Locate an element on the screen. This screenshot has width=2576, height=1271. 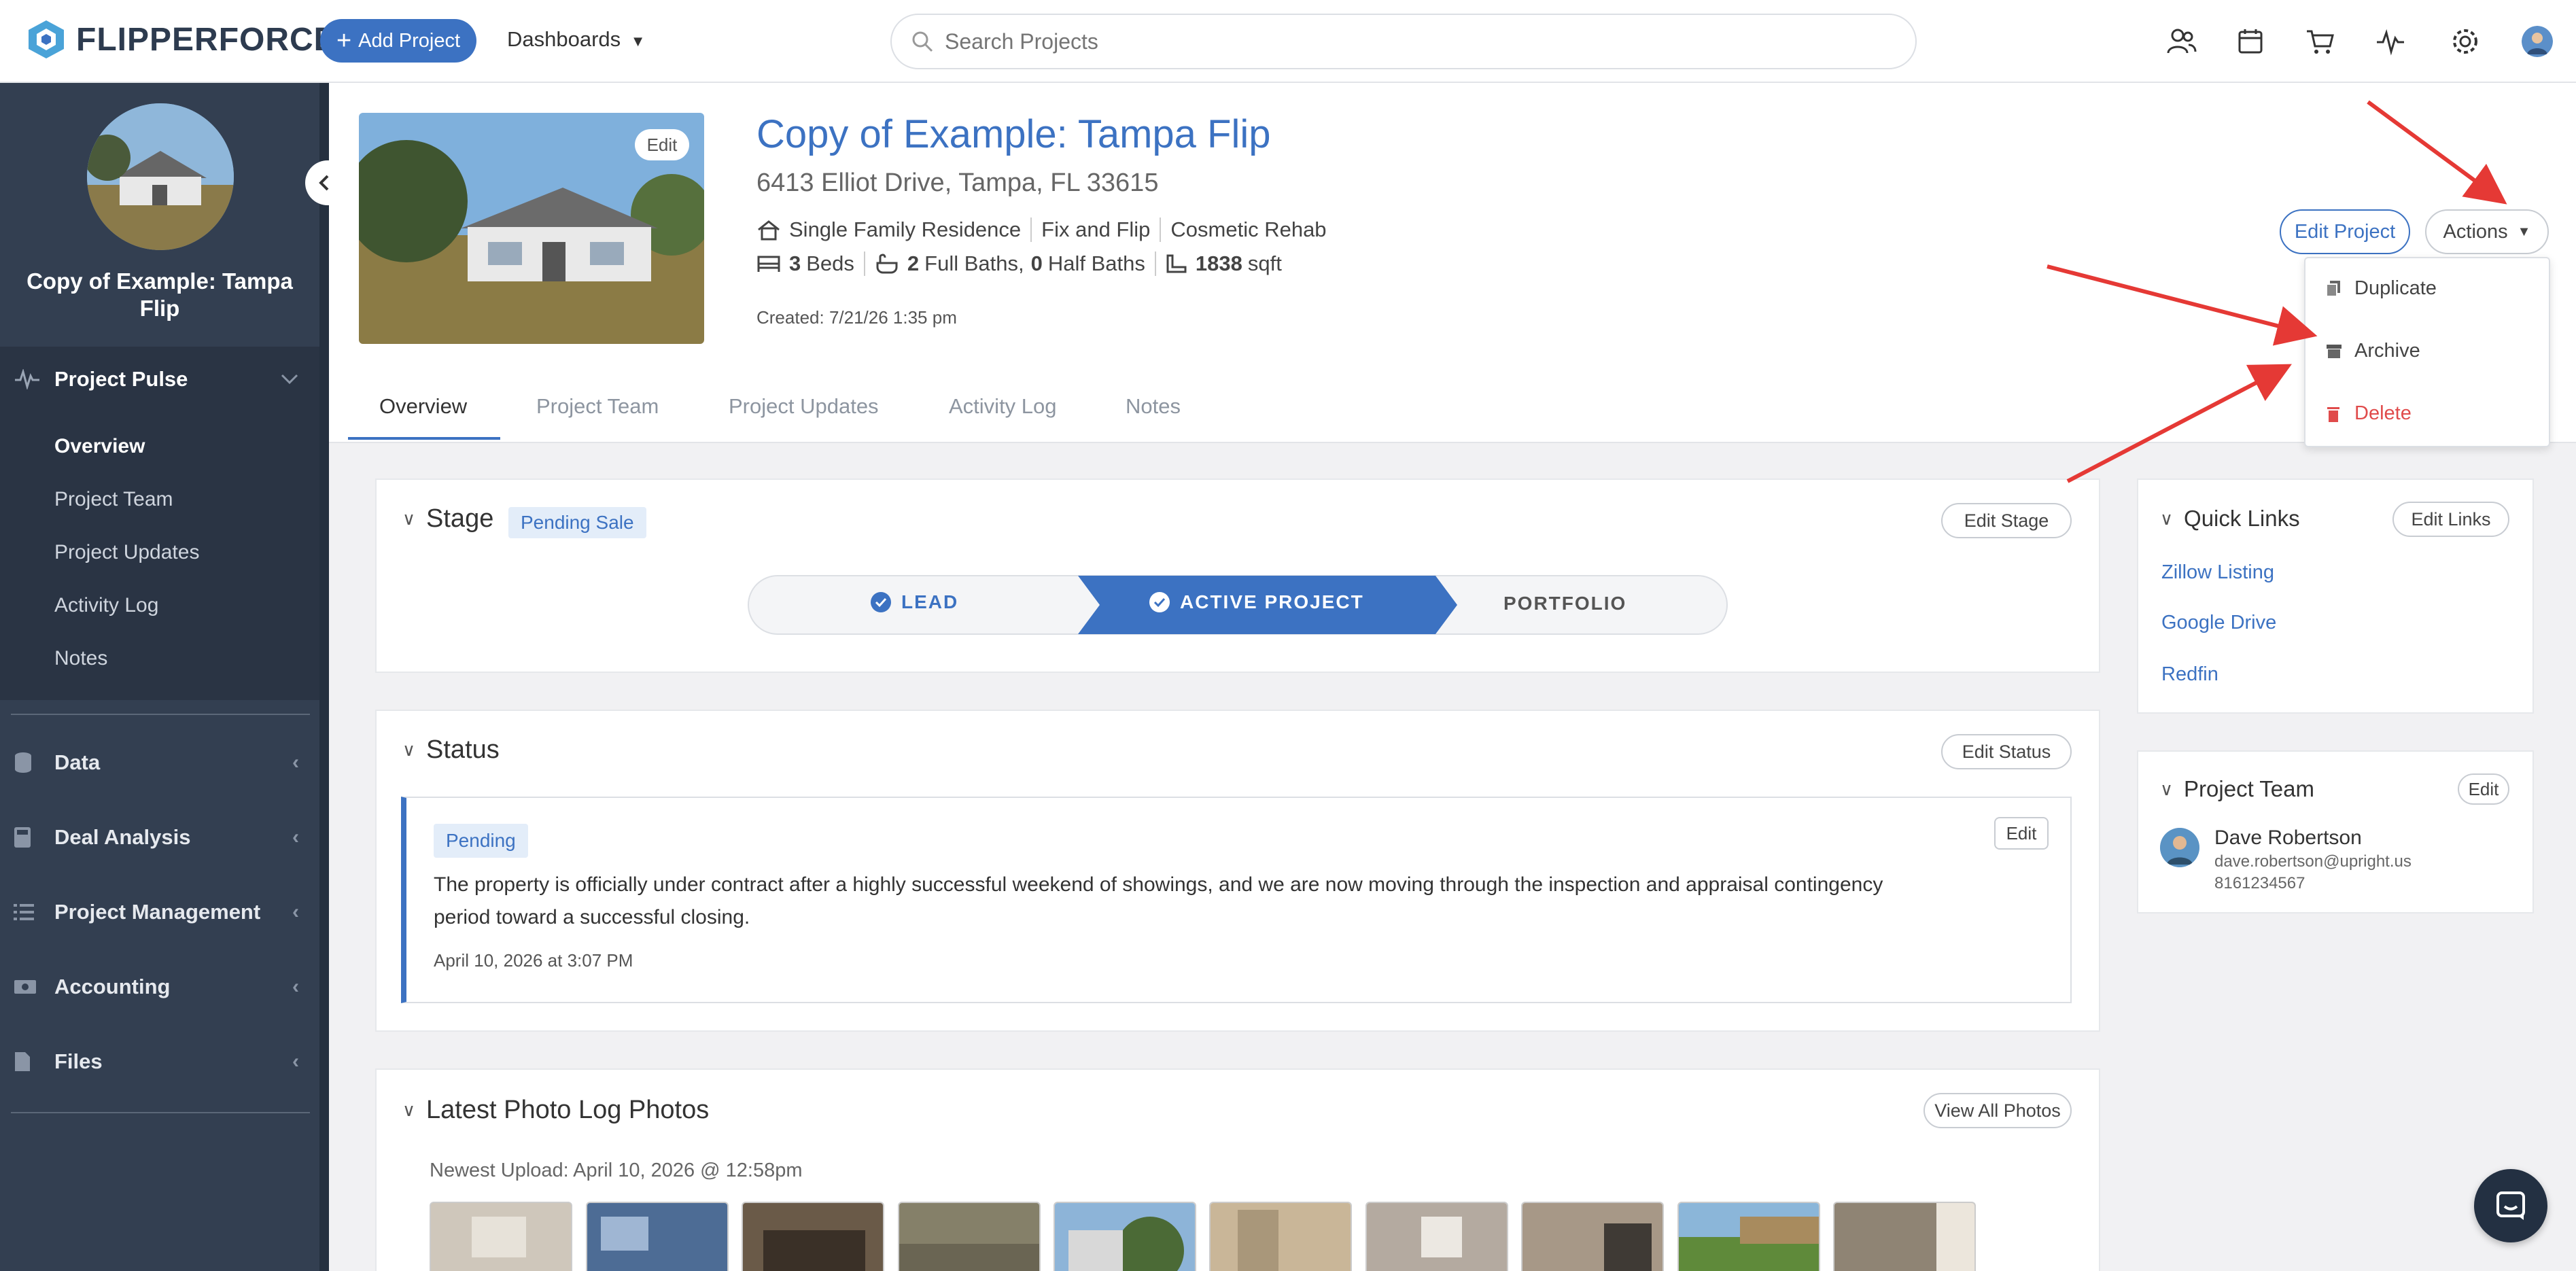
sidebar-item-data: Data ‹ is located at coordinates (156, 762).